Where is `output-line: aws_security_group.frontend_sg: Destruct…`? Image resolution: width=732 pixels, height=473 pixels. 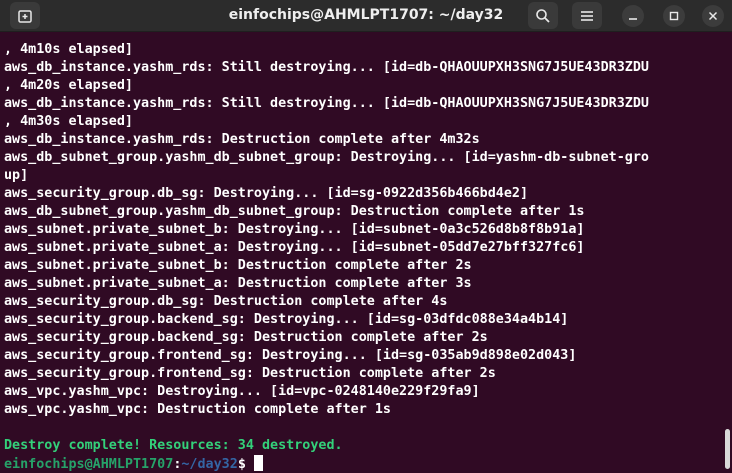 output-line: aws_security_group.frontend_sg: Destruct… is located at coordinates (250, 373).